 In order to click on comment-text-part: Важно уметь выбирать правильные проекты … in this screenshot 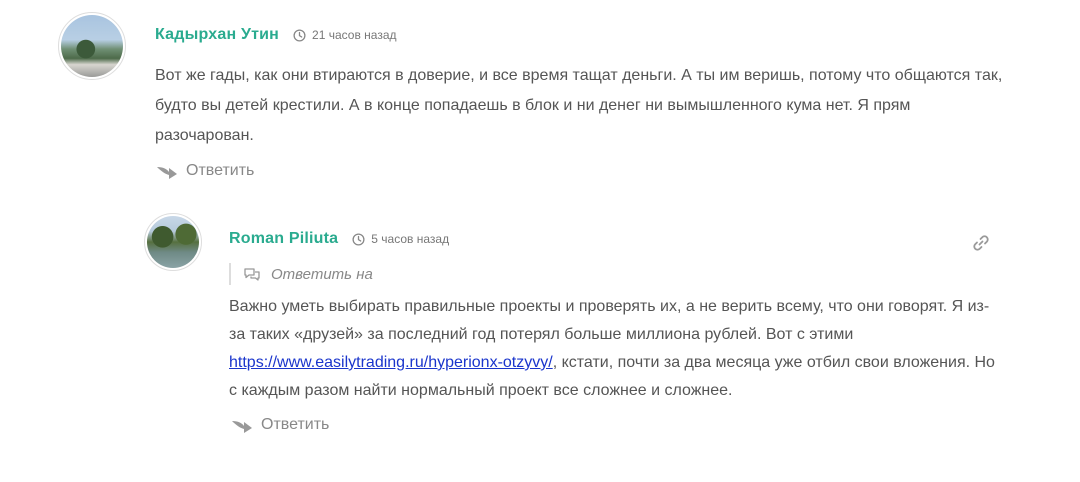, I will do `click(609, 320)`.